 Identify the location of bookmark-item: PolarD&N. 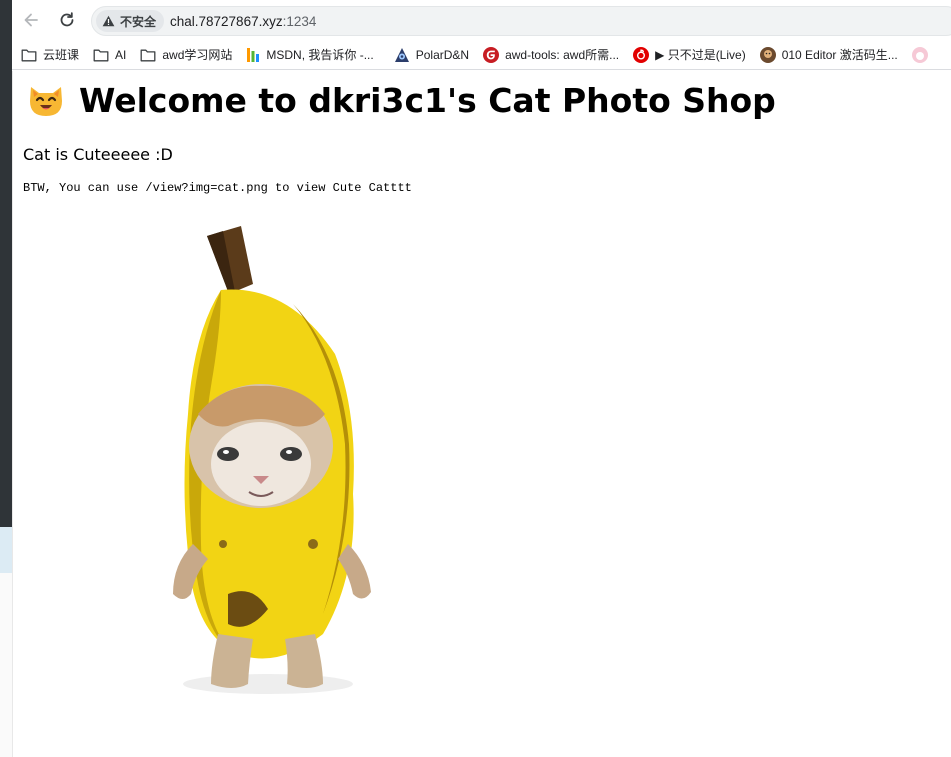
(431, 55).